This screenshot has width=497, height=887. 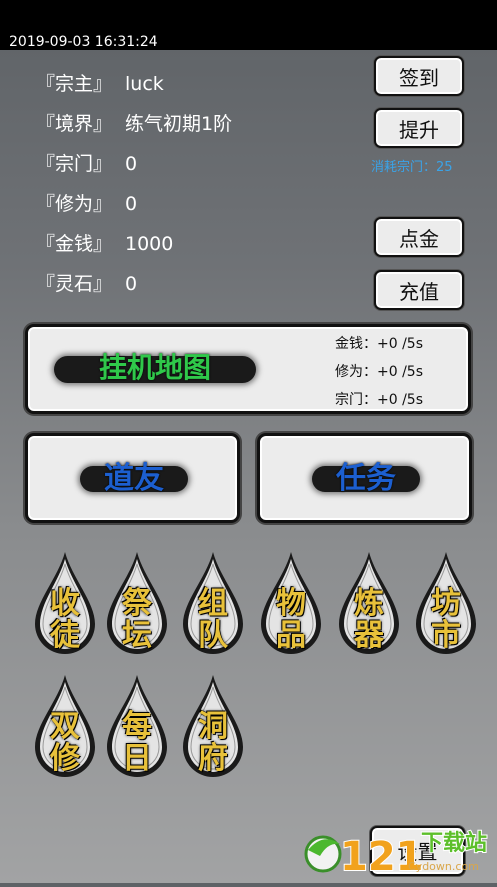 I want to click on drop-button-forge: 炼器, so click(x=369, y=603).